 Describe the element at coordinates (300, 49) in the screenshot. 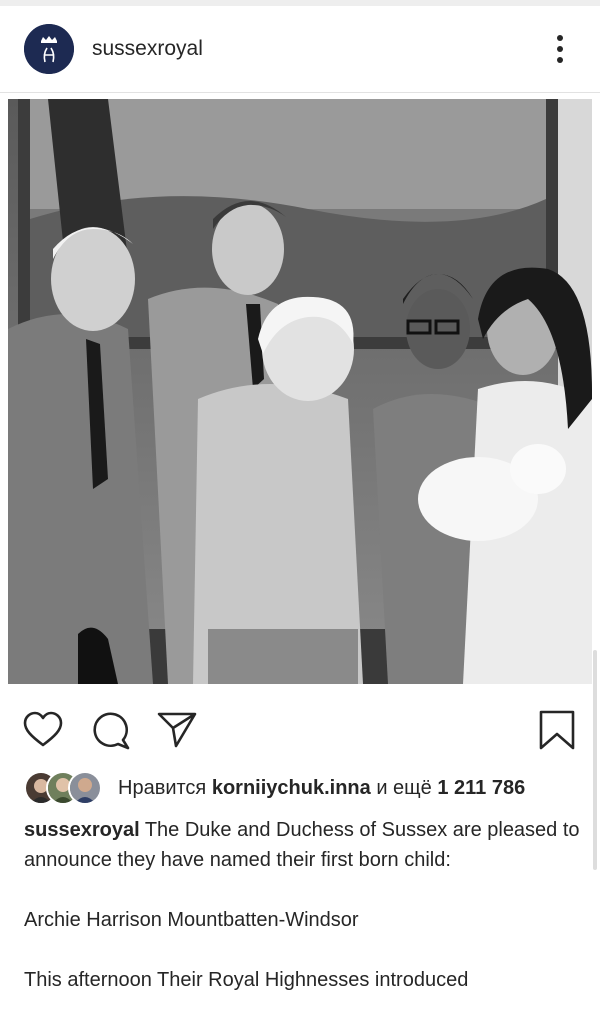

I see `post-header: sussexroyal` at that location.